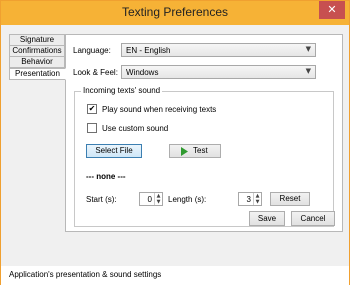  I want to click on look-feel-value: Windows, so click(142, 72).